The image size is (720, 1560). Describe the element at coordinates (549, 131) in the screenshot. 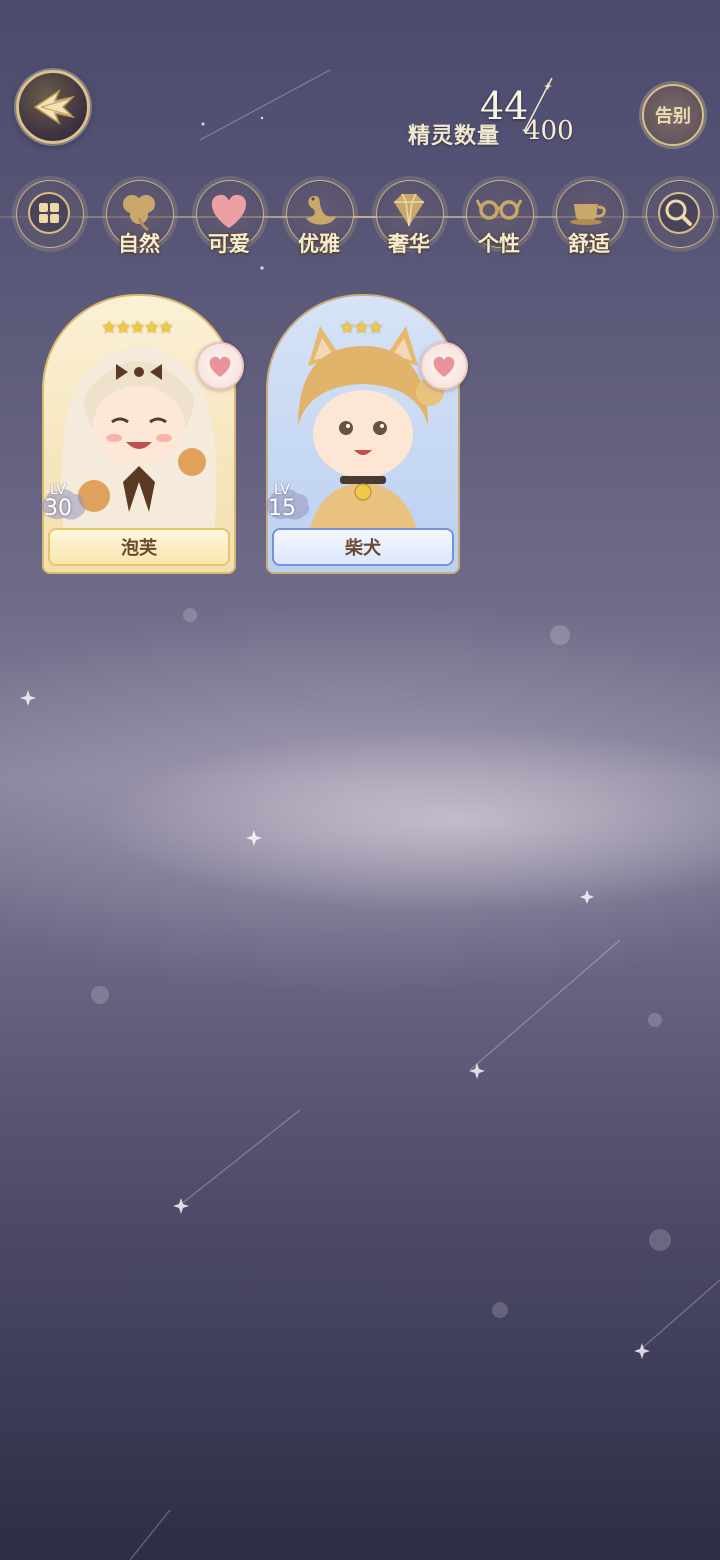

I see `spirit-capacity: 400` at that location.